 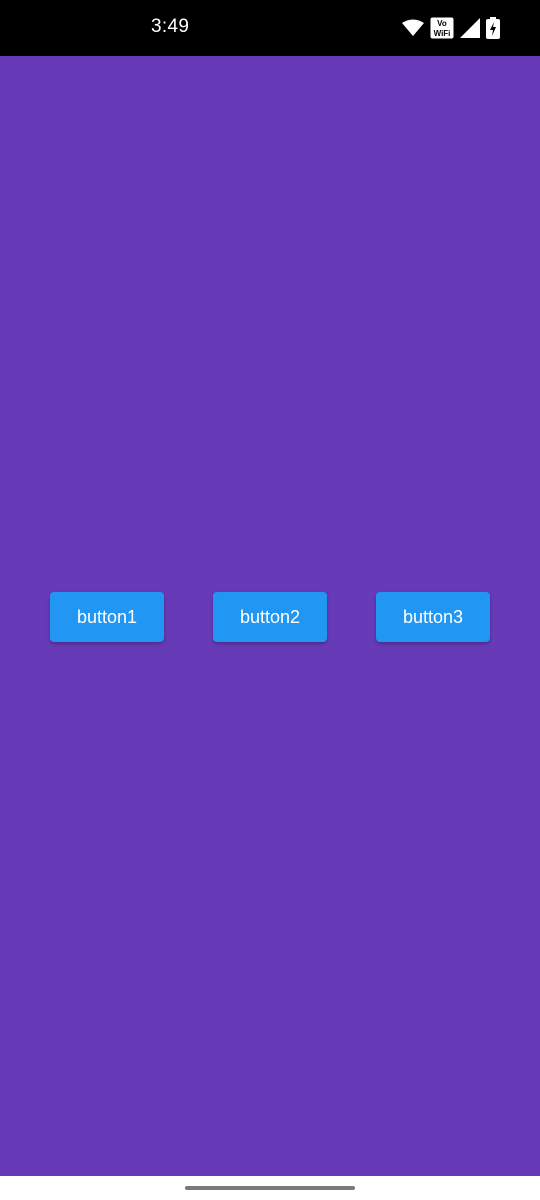 I want to click on button3: button3, so click(x=433, y=617).